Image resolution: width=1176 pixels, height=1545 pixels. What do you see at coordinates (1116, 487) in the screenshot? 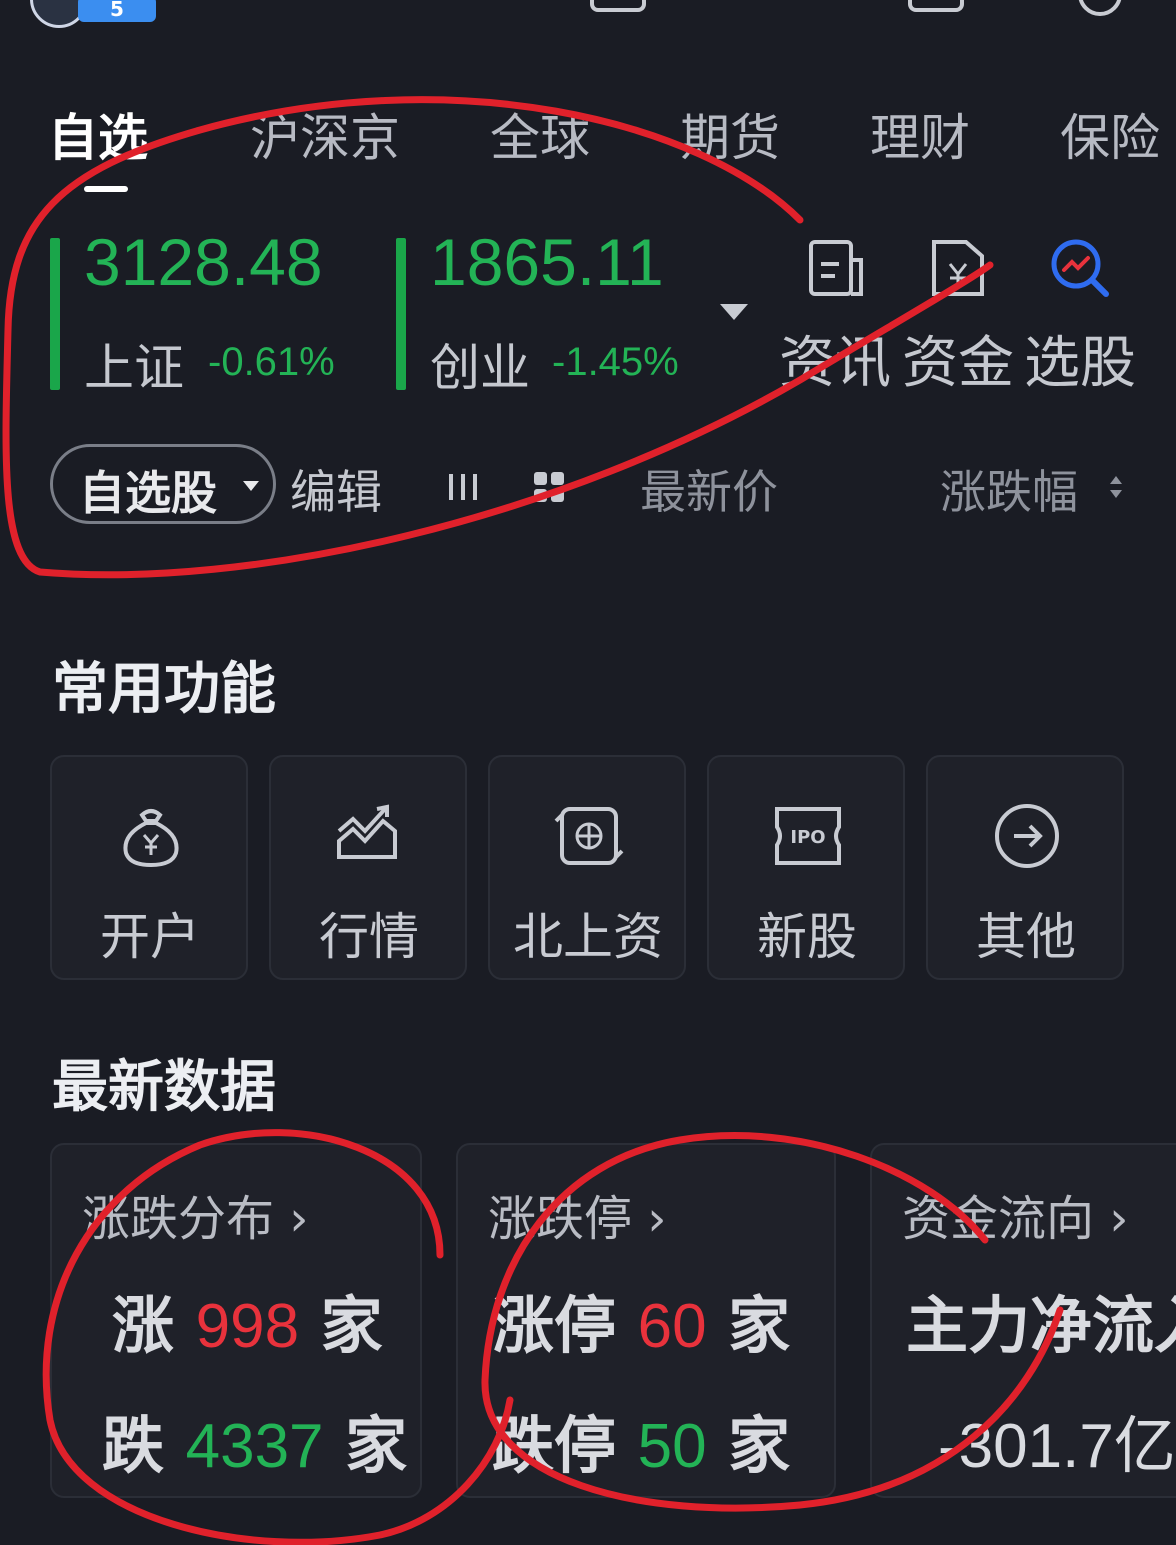
I see `sort-icon` at bounding box center [1116, 487].